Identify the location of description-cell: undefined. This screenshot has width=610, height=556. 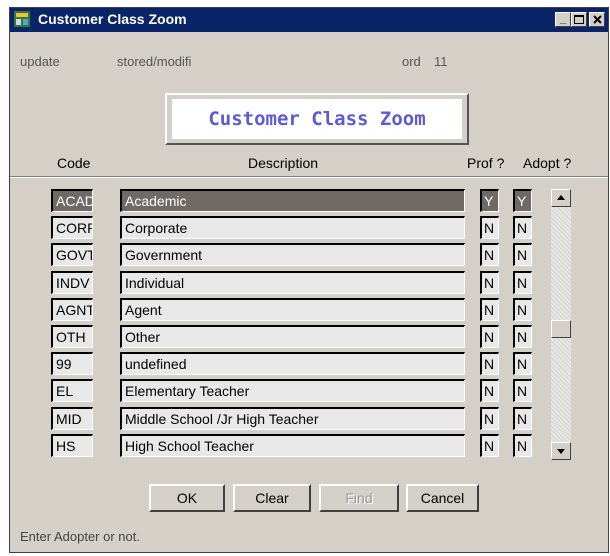
(292, 363).